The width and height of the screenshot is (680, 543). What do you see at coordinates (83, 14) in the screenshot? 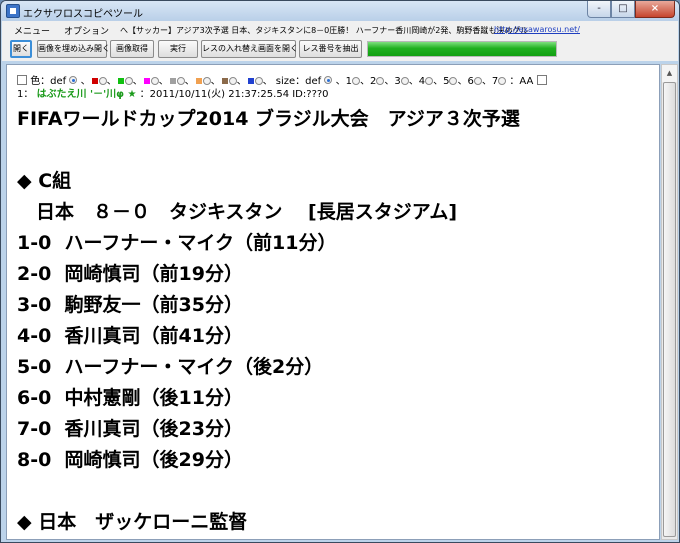
I see `window-title: エクサワロスコピペツール` at bounding box center [83, 14].